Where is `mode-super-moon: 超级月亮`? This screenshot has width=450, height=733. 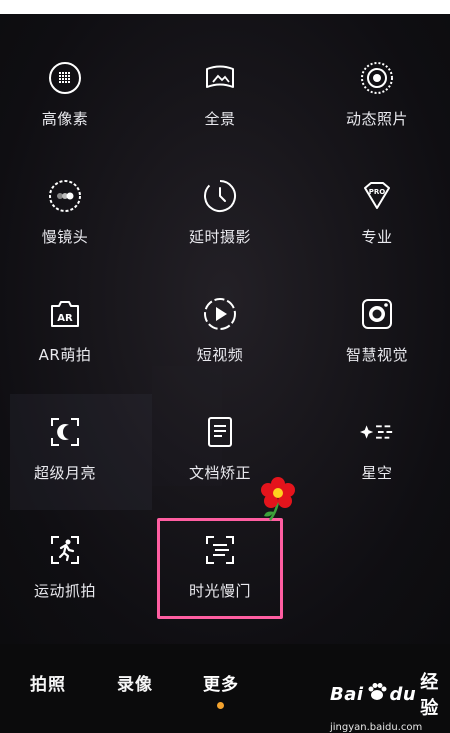
mode-super-moon: 超级月亮 is located at coordinates (70, 464).